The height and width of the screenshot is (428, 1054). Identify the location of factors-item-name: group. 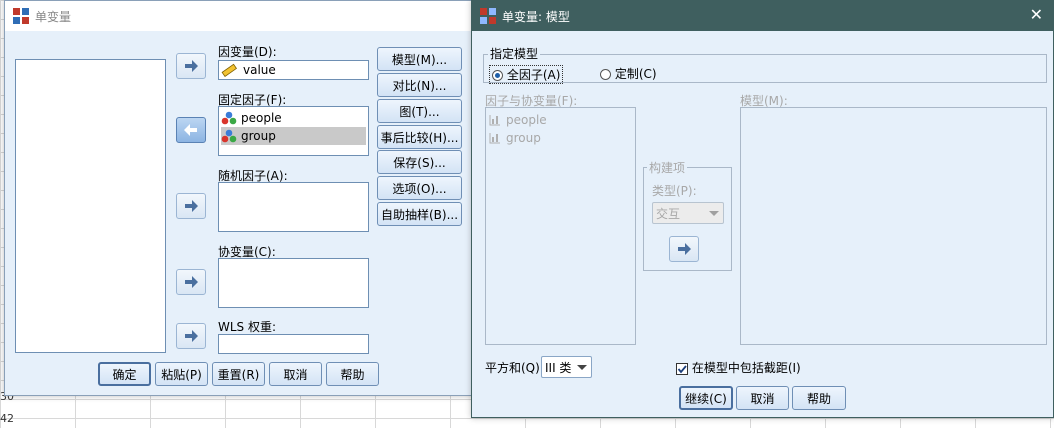
(523, 138).